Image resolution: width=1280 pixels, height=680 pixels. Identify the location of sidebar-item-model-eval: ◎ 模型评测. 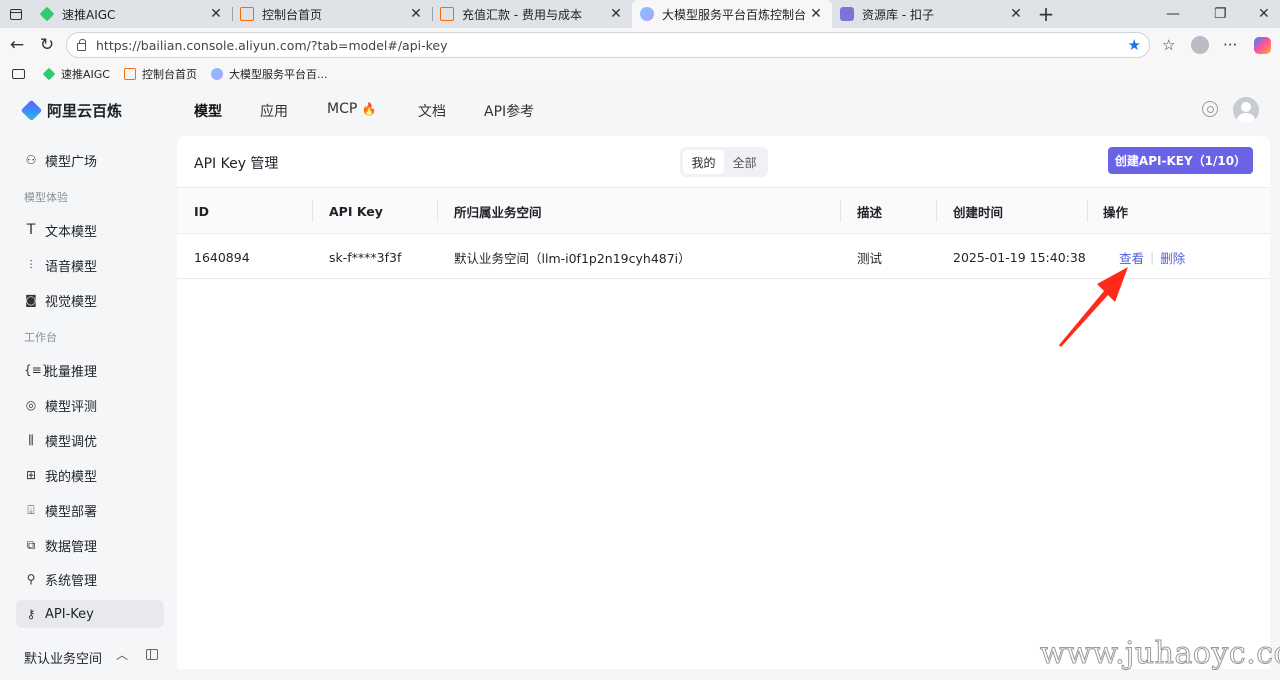
(90, 405).